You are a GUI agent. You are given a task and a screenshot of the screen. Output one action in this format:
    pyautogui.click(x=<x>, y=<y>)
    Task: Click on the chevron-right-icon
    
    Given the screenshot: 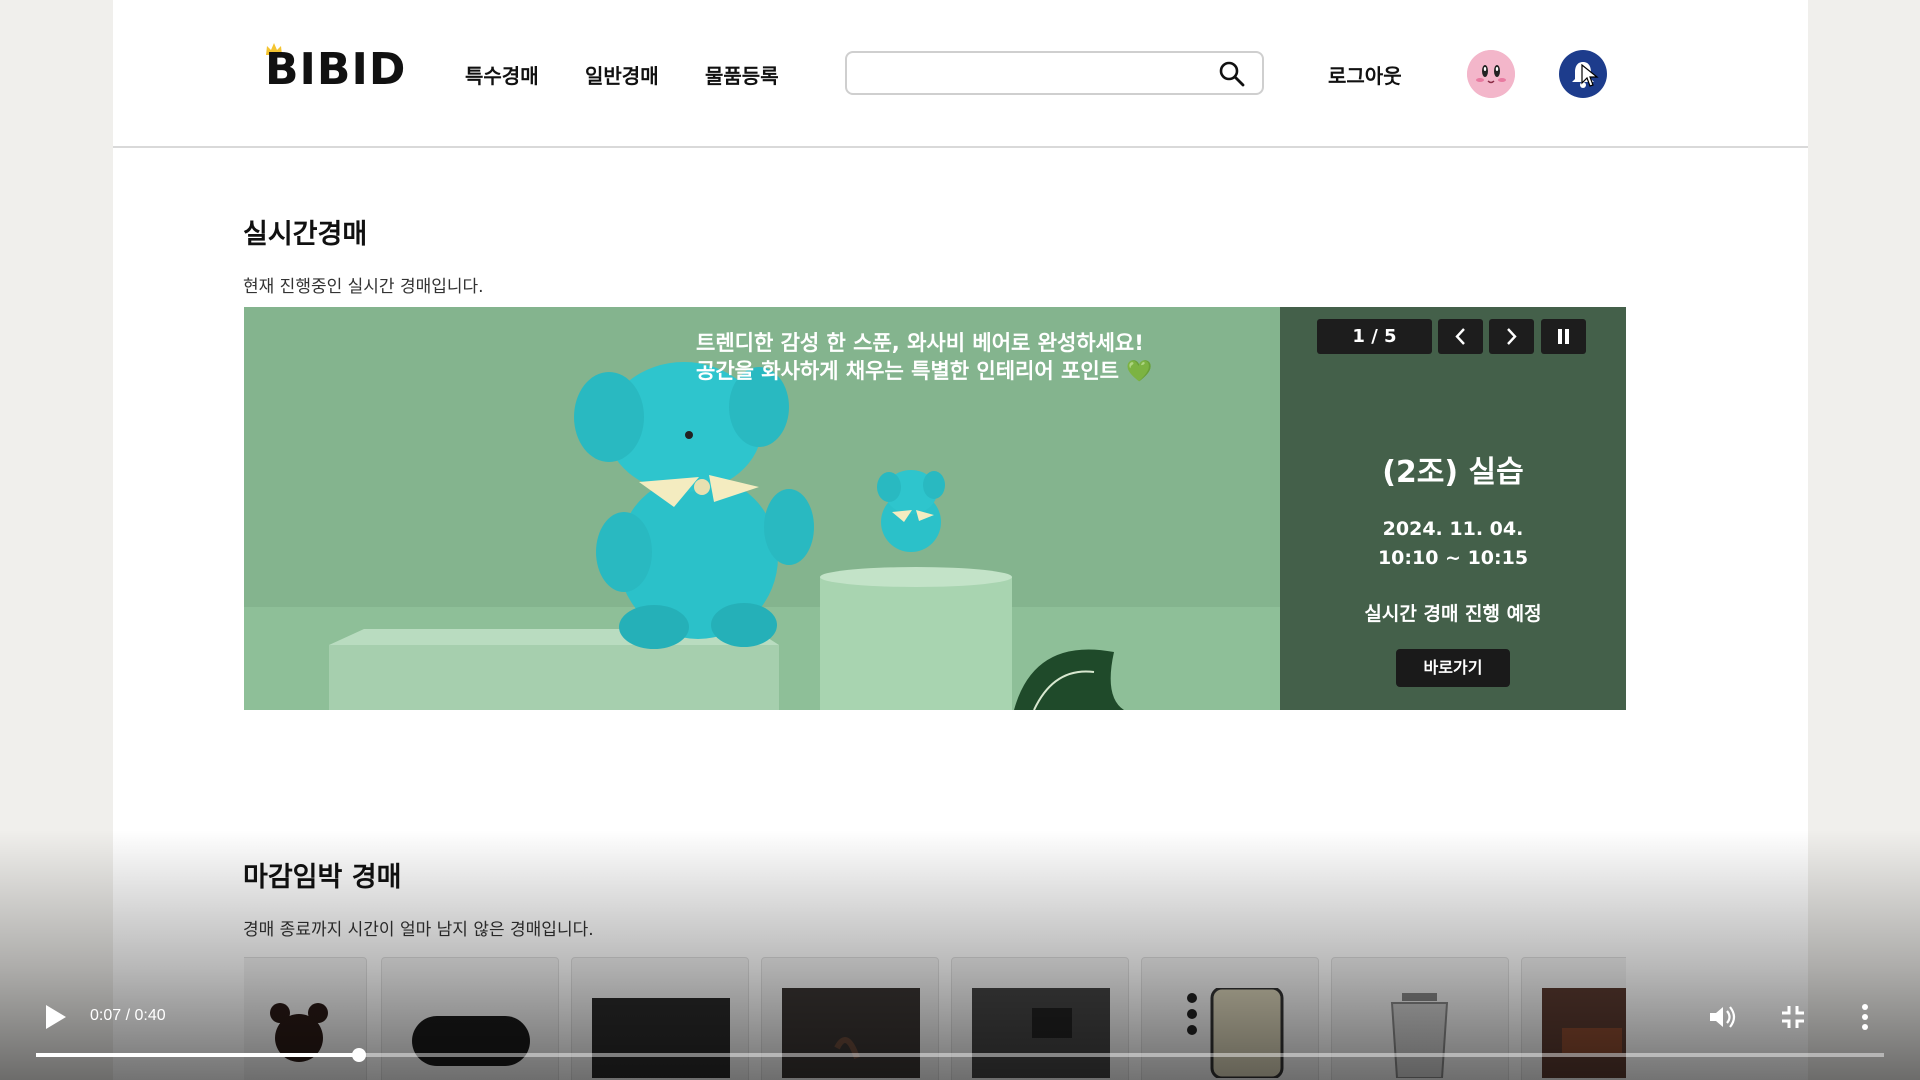 What is the action you would take?
    pyautogui.click(x=1512, y=336)
    